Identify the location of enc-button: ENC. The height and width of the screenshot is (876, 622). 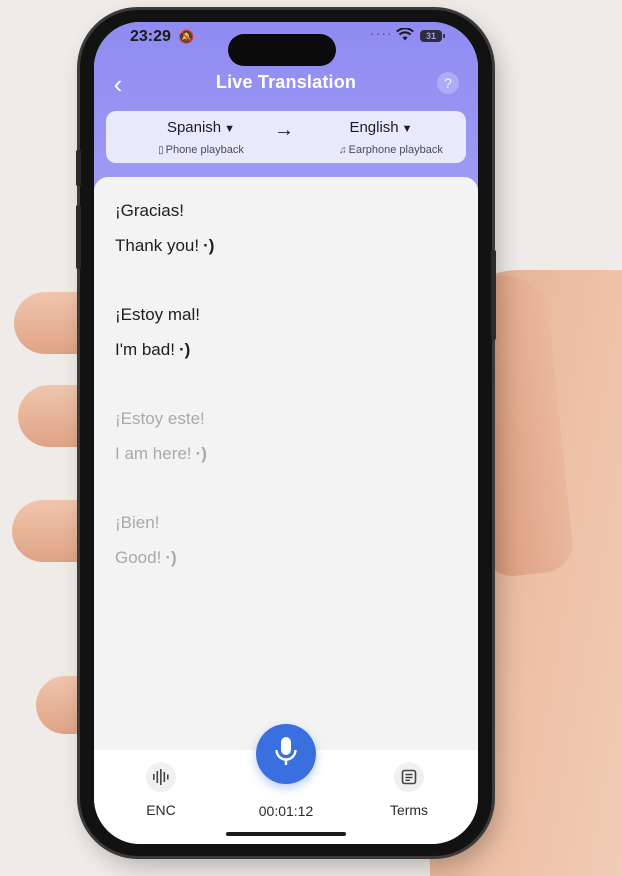
(161, 790).